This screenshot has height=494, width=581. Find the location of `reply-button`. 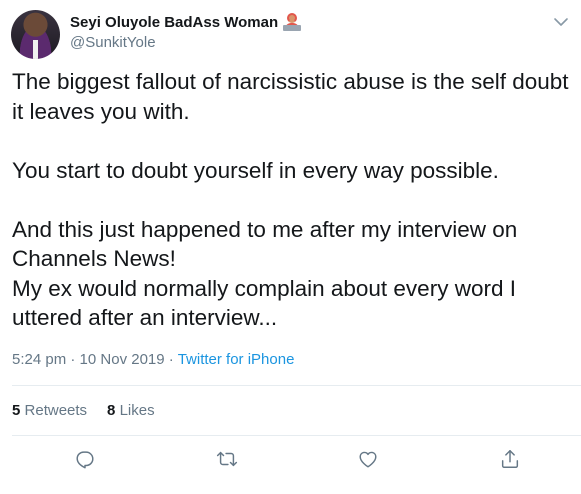

reply-button is located at coordinates (85, 459).